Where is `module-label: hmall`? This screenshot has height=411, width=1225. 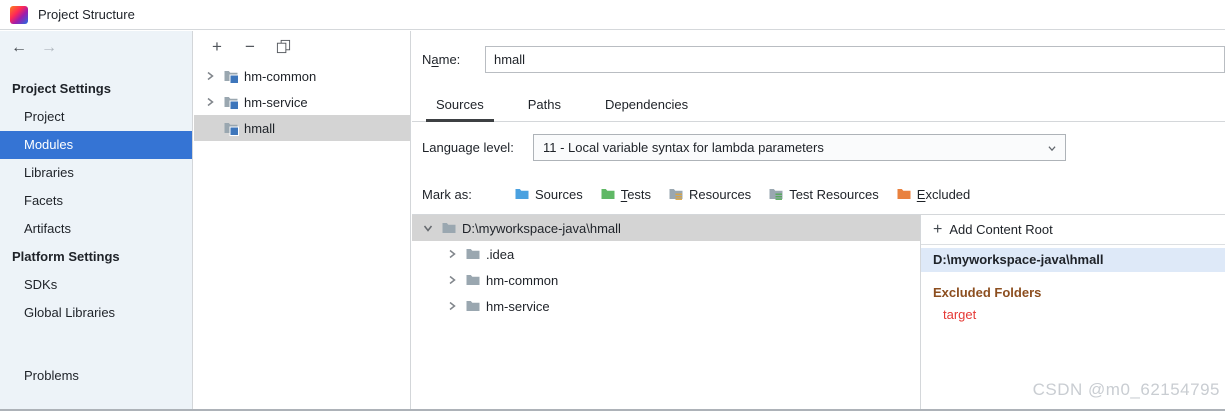 module-label: hmall is located at coordinates (260, 128).